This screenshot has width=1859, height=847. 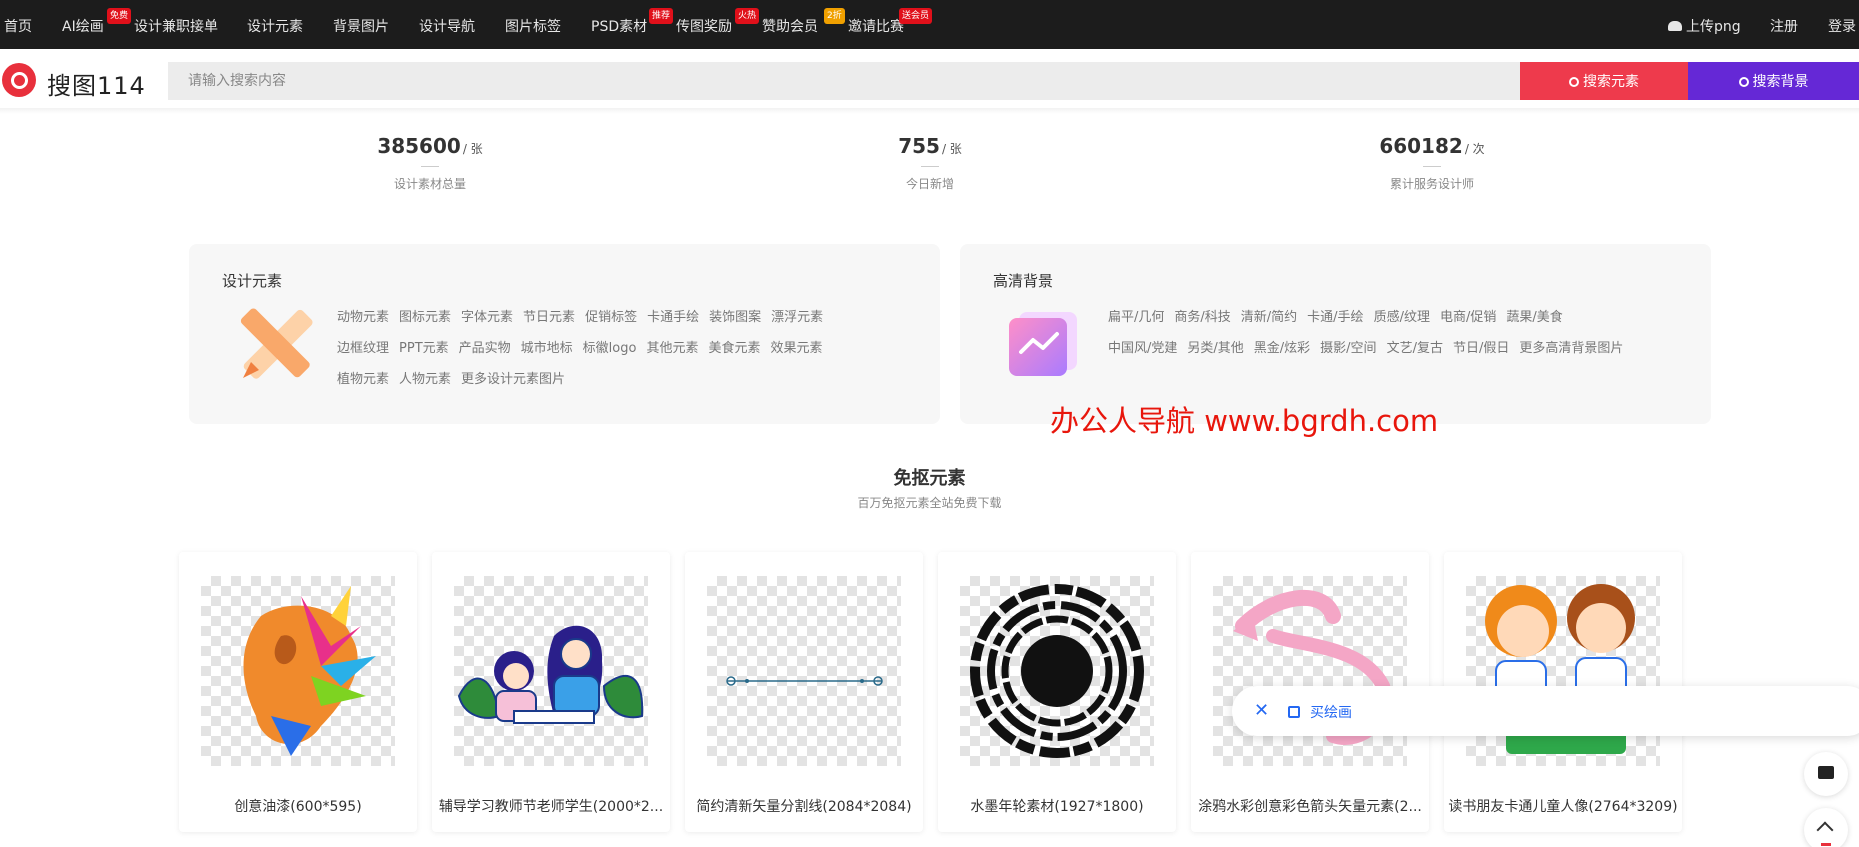 What do you see at coordinates (797, 317) in the screenshot?
I see `tag-link: 漂浮元素` at bounding box center [797, 317].